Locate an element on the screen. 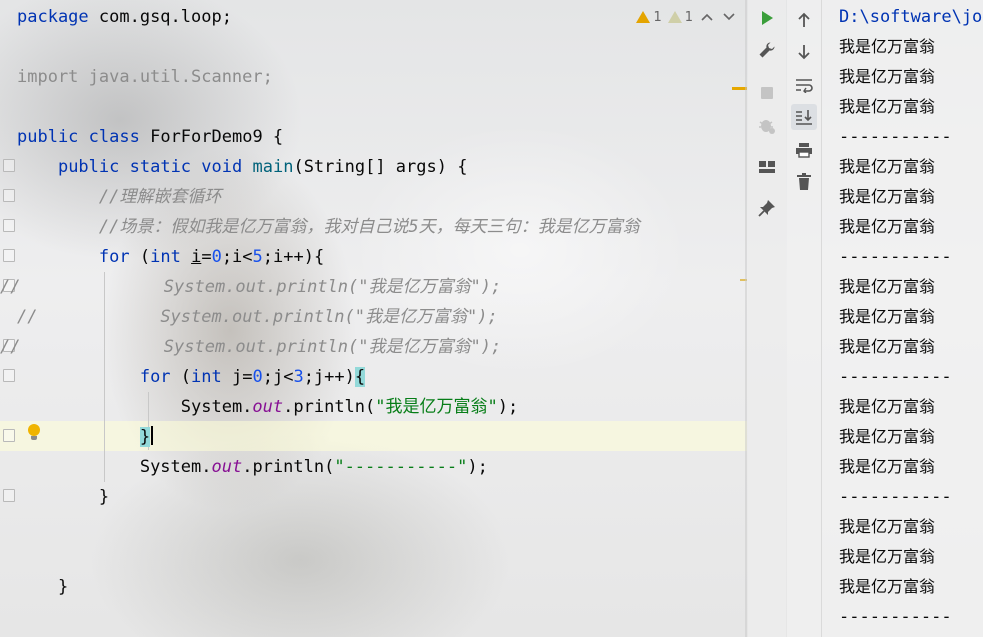 Image resolution: width=983 pixels, height=637 pixels. code-line-1: package com.gsq.loop; is located at coordinates (124, 17).